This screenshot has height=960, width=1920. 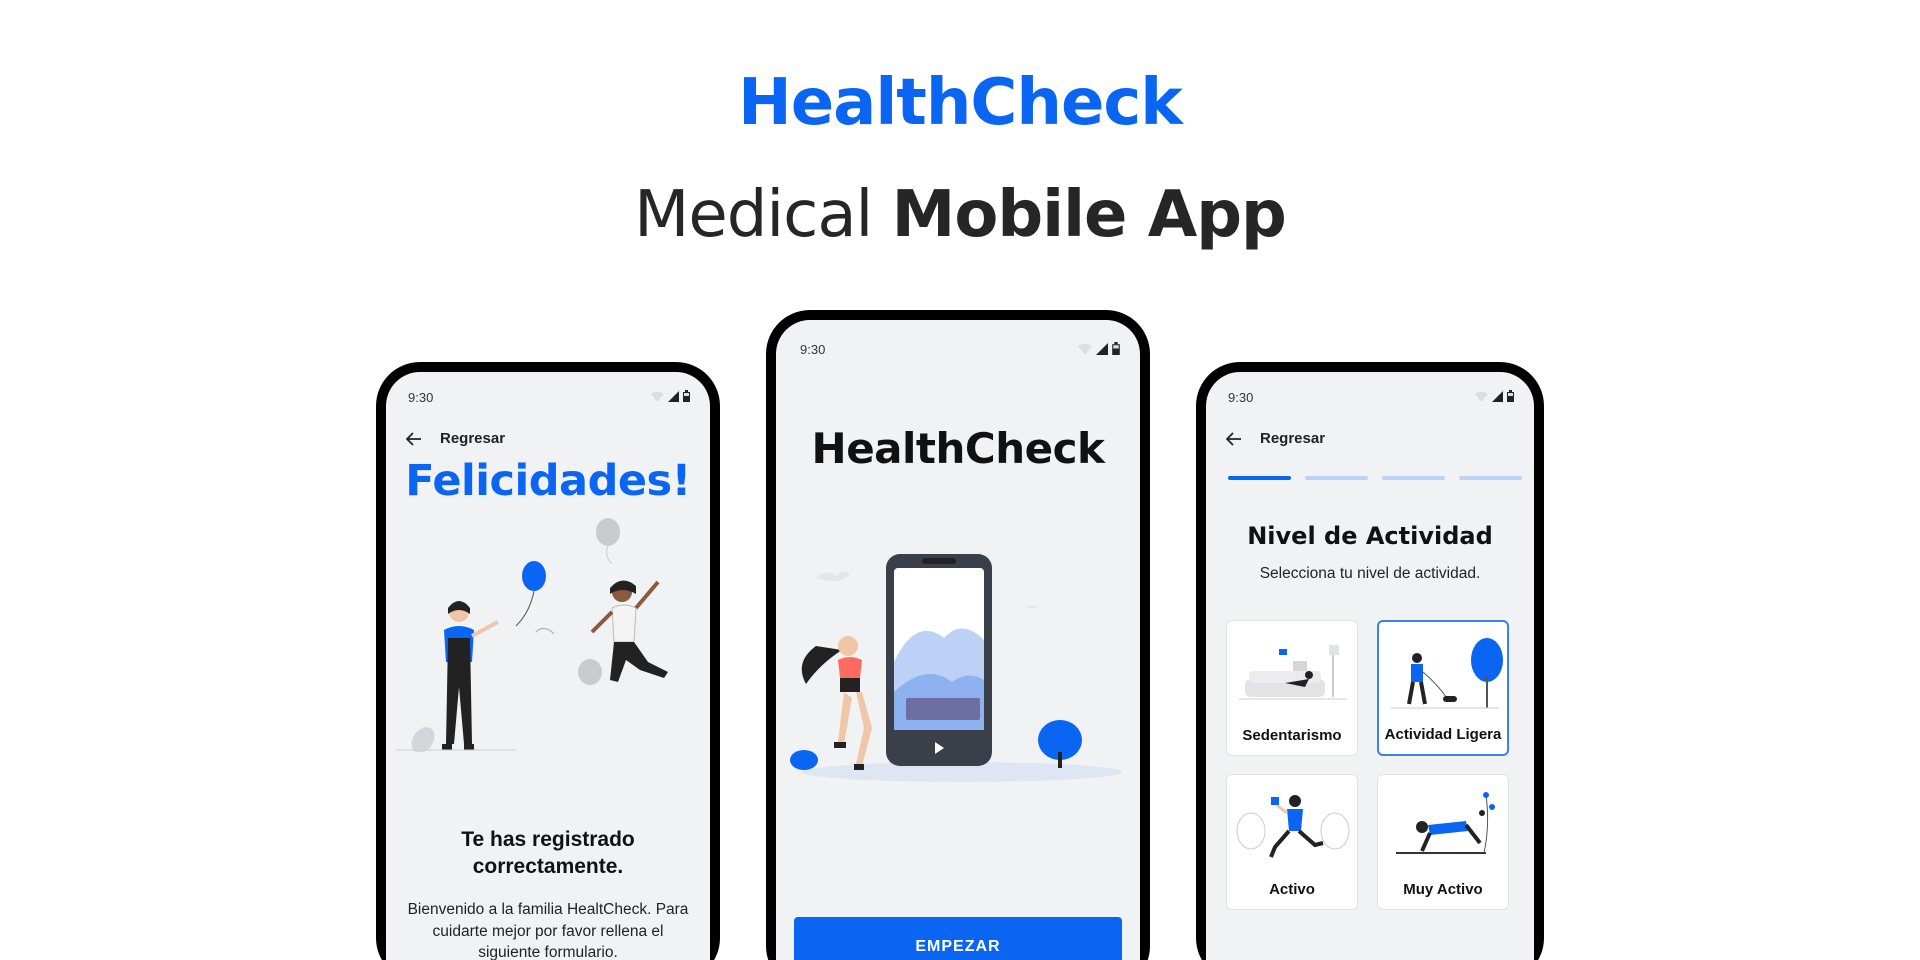 I want to click on option-card-actividad-ligera: Actividad Ligera, so click(x=1443, y=688).